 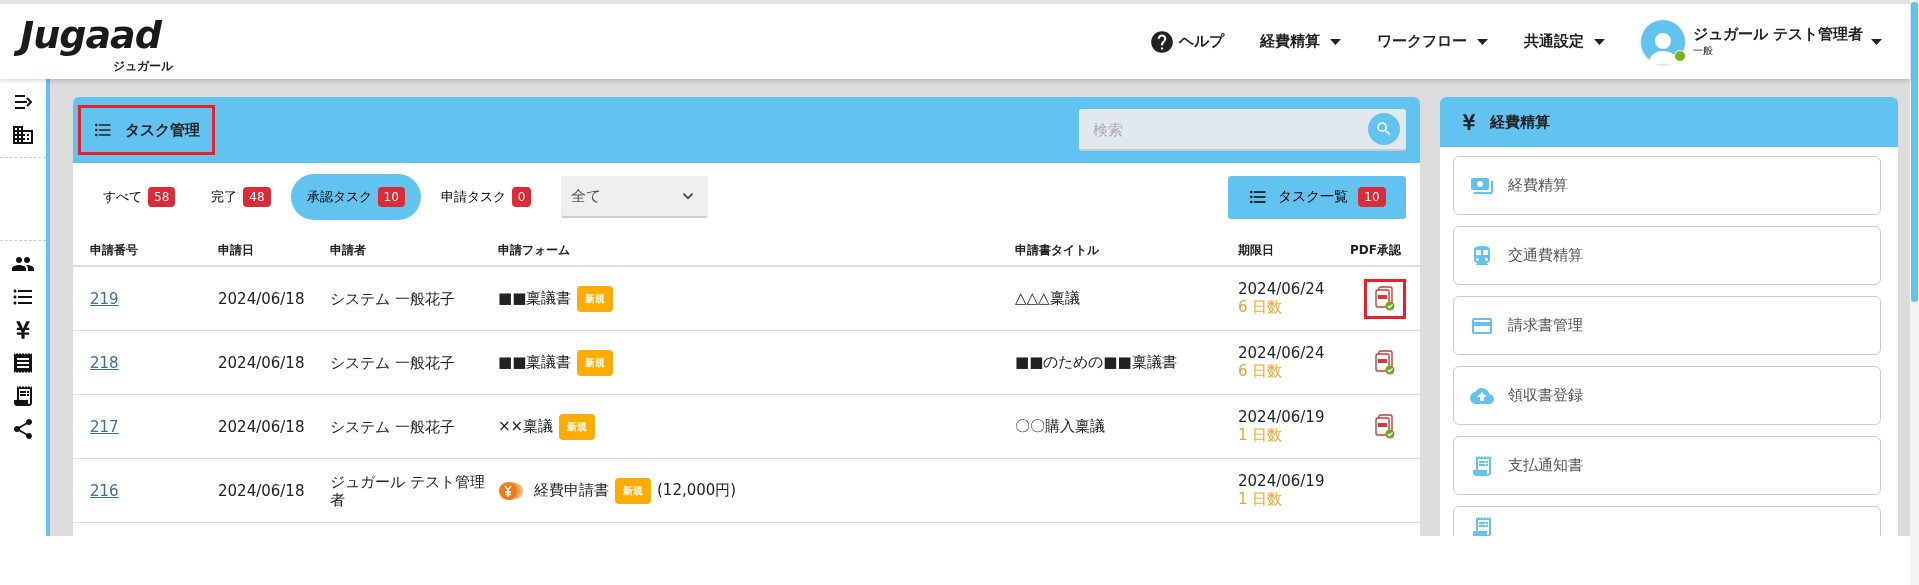 I want to click on column-header: 申請者, so click(x=348, y=250).